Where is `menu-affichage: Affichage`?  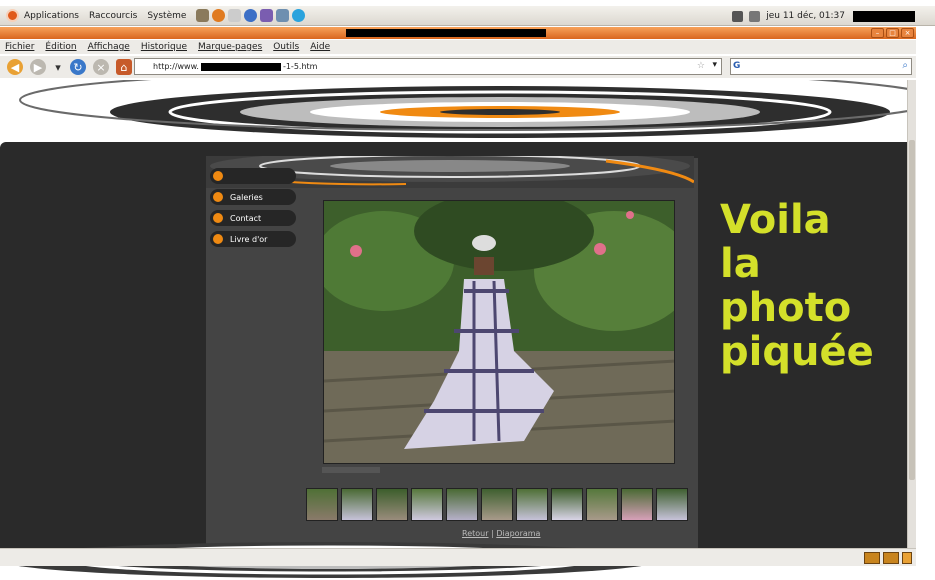 menu-affichage: Affichage is located at coordinates (109, 47).